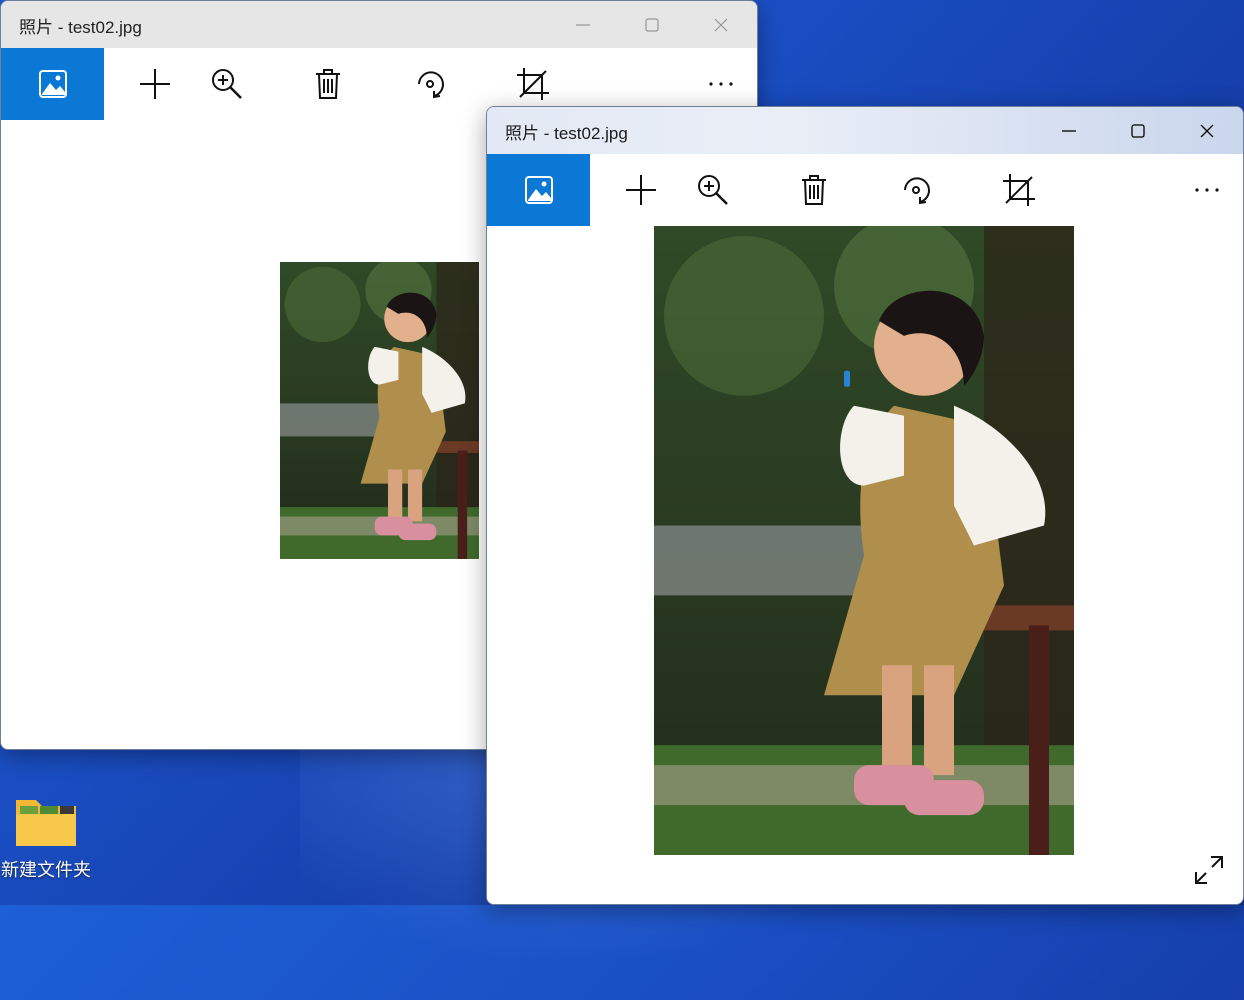  I want to click on photo, so click(379, 410).